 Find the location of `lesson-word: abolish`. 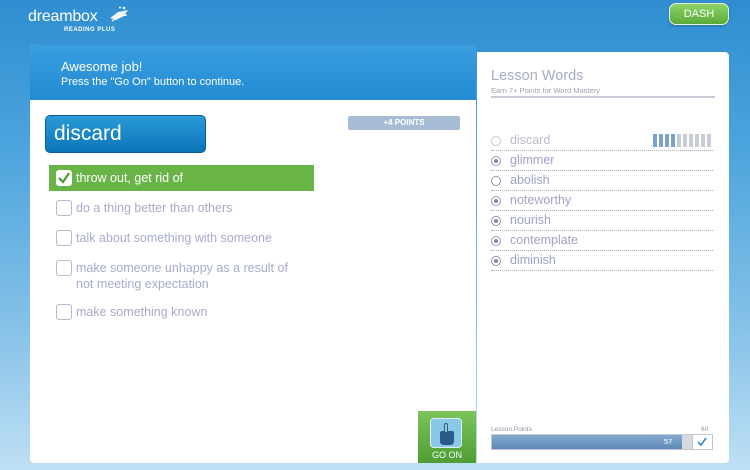

lesson-word: abolish is located at coordinates (530, 180).